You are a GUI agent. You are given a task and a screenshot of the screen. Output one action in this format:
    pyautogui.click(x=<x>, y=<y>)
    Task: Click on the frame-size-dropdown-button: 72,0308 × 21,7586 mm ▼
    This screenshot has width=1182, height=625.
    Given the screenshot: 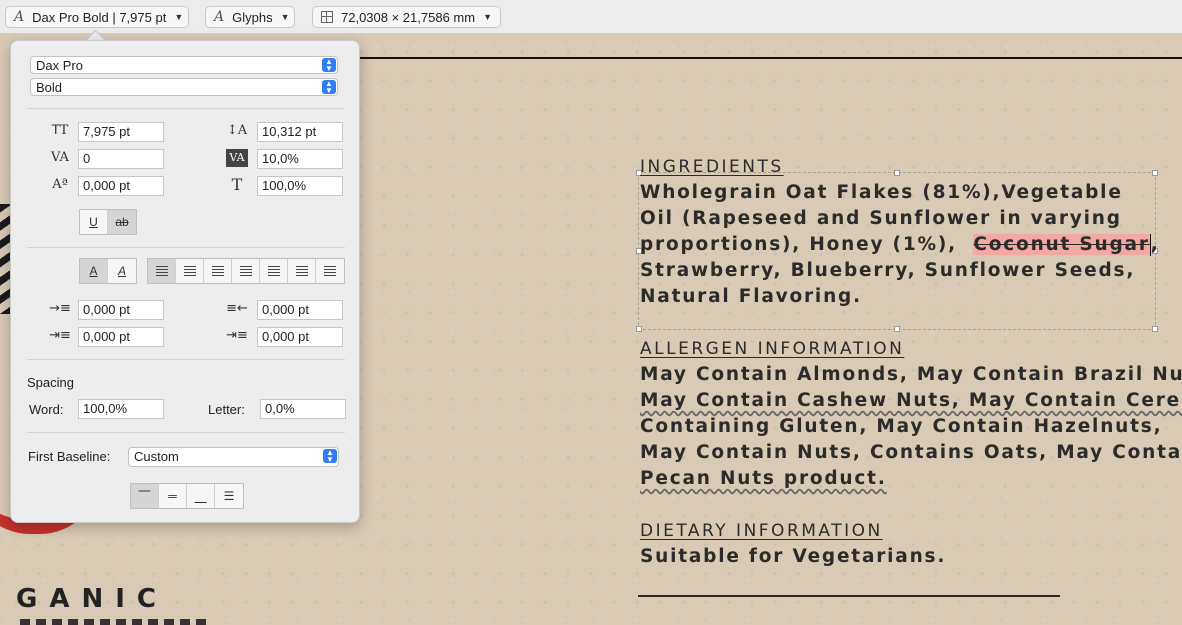 What is the action you would take?
    pyautogui.click(x=406, y=17)
    